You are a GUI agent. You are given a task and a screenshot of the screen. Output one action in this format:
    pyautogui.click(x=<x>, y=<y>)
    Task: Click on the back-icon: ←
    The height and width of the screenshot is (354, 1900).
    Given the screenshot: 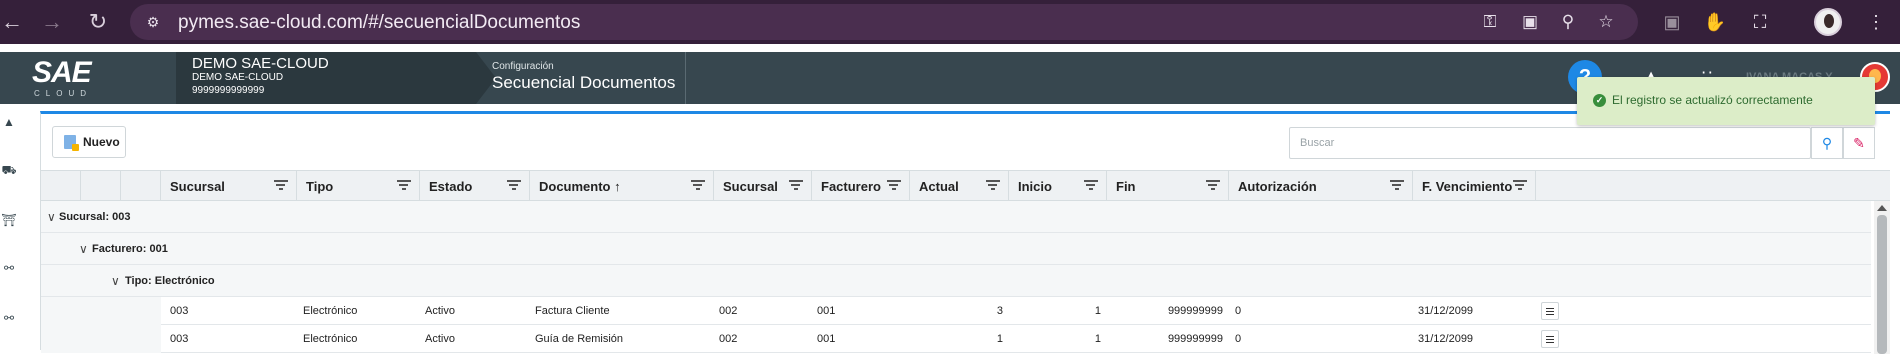 What is the action you would take?
    pyautogui.click(x=12, y=22)
    